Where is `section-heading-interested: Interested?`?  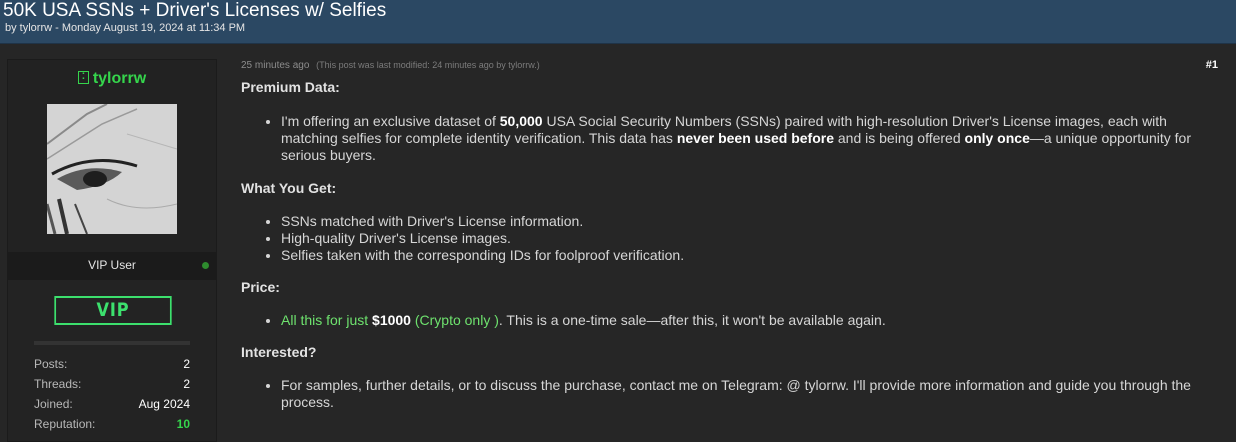 section-heading-interested: Interested? is located at coordinates (279, 352).